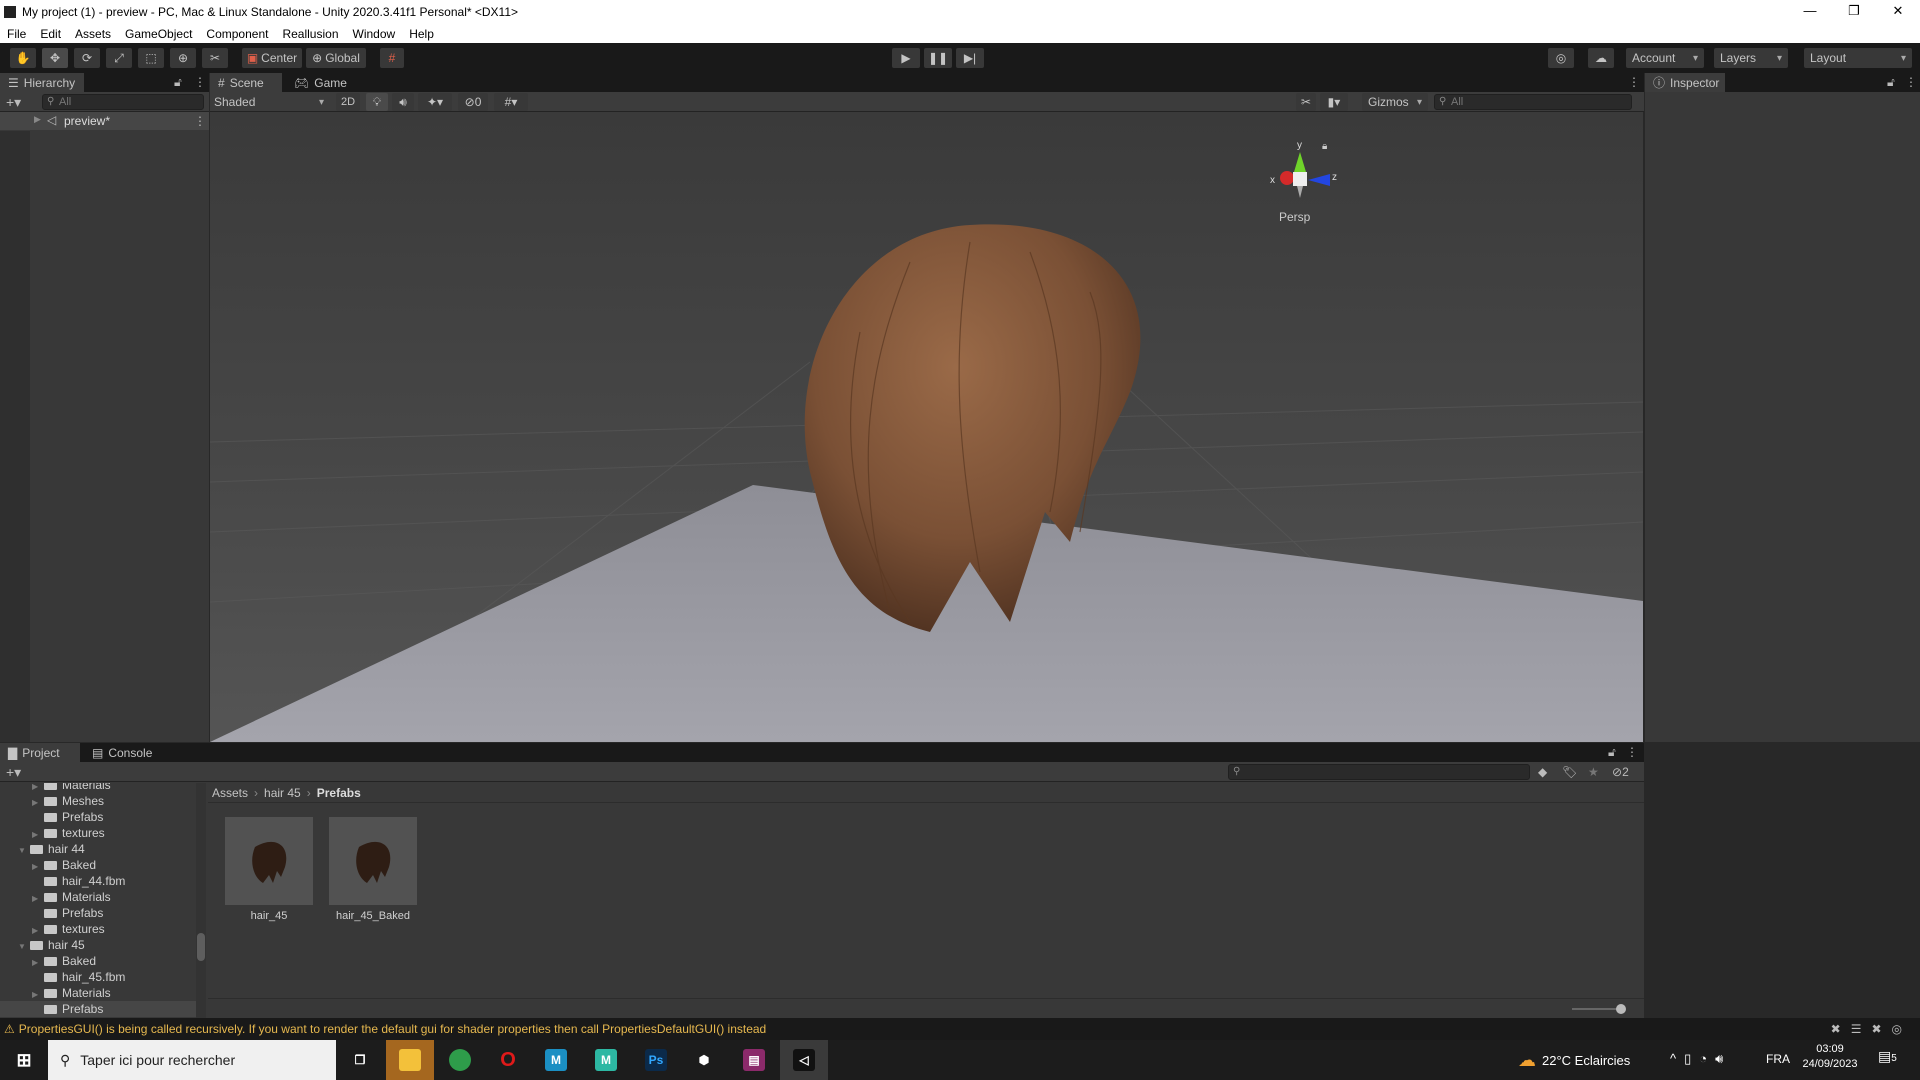  What do you see at coordinates (183, 58) in the screenshot?
I see `transform-tool-icon: ⊕` at bounding box center [183, 58].